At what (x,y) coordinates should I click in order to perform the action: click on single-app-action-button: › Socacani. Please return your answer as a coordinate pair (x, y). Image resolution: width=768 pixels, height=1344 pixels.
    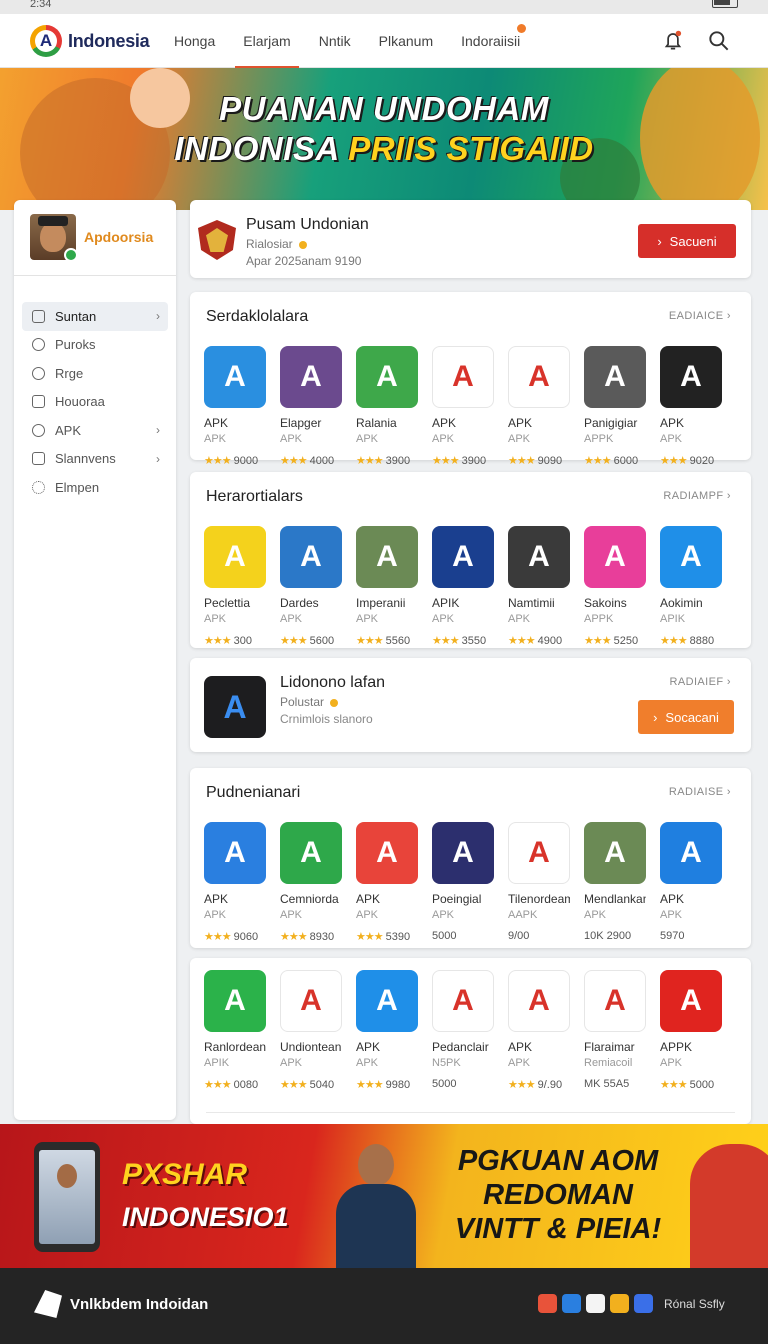
    Looking at the image, I should click on (686, 717).